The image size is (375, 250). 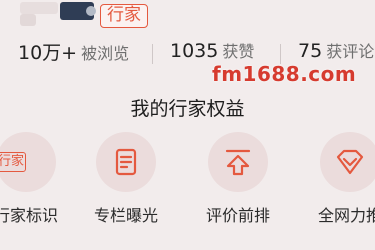 I want to click on arrow-up-top-icon, so click(x=238, y=162).